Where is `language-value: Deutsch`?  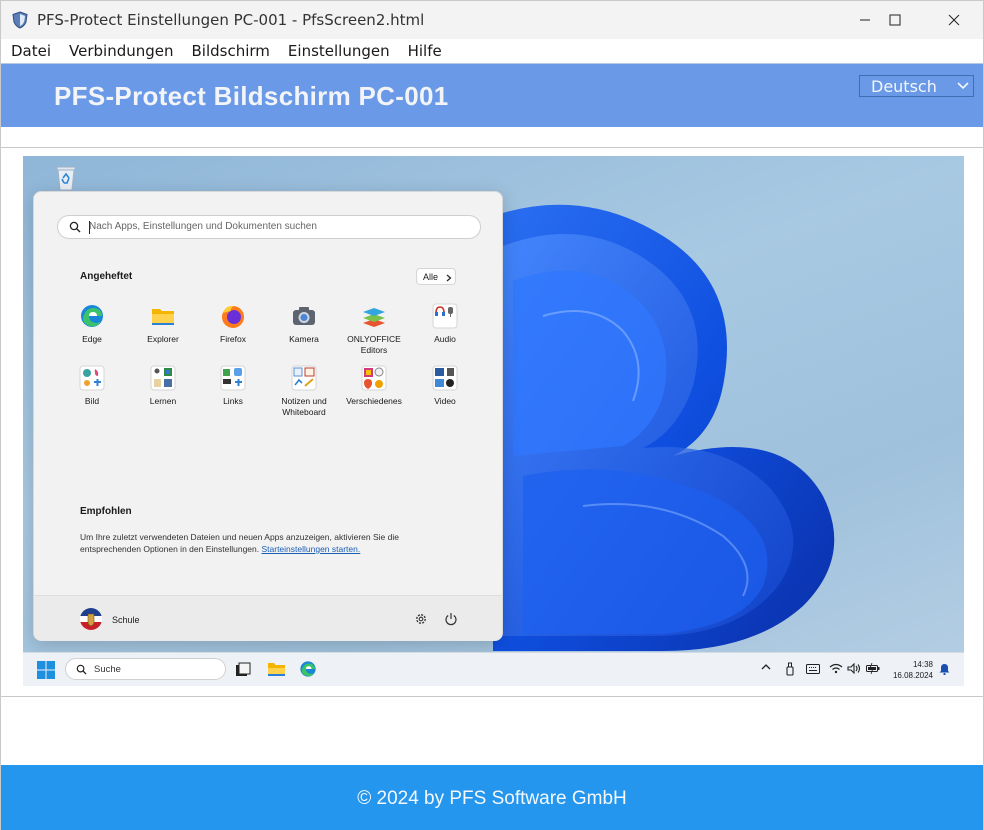 language-value: Deutsch is located at coordinates (904, 86).